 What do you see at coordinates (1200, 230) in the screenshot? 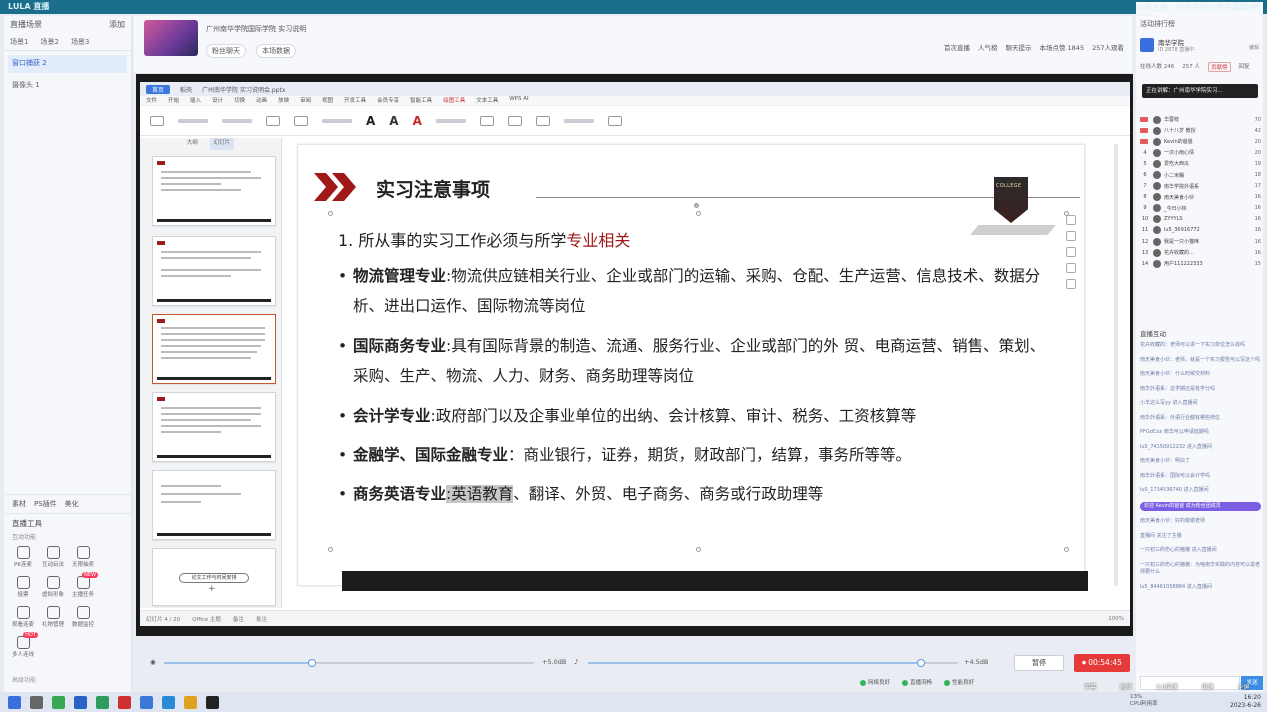
I see `rank-row: 11 lu5_36916772 16` at bounding box center [1200, 230].